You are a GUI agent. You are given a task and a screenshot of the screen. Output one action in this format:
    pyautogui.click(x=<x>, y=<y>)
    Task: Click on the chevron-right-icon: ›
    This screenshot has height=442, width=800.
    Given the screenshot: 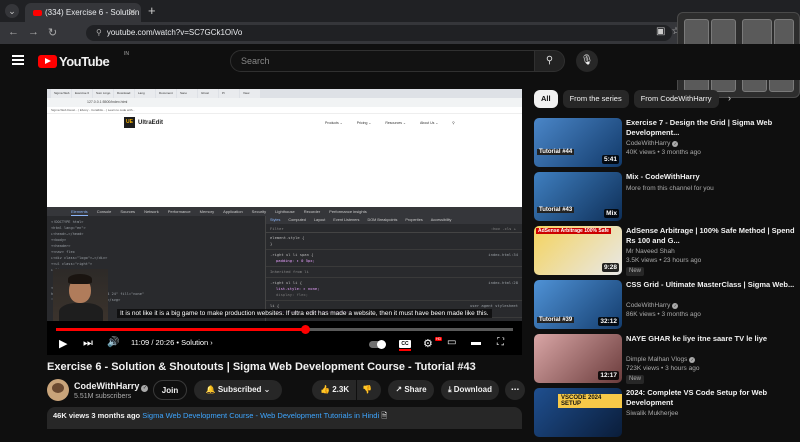 What is the action you would take?
    pyautogui.click(x=729, y=98)
    